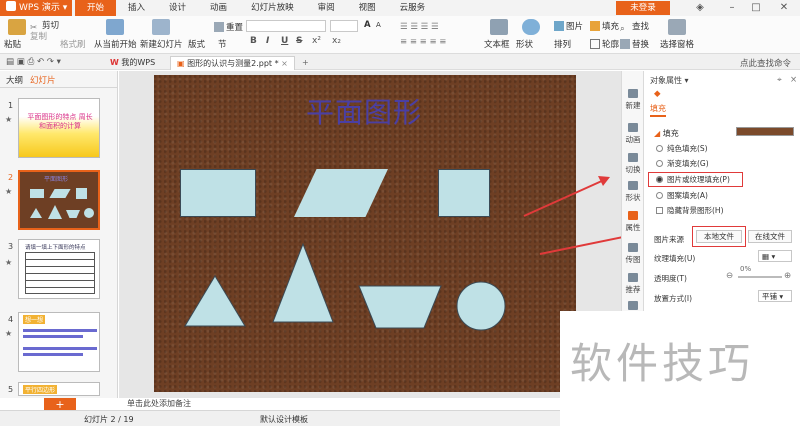 The width and height of the screenshot is (800, 426). What do you see at coordinates (73, 44) in the screenshot?
I see `format-painter-button: 格式刷` at bounding box center [73, 44].